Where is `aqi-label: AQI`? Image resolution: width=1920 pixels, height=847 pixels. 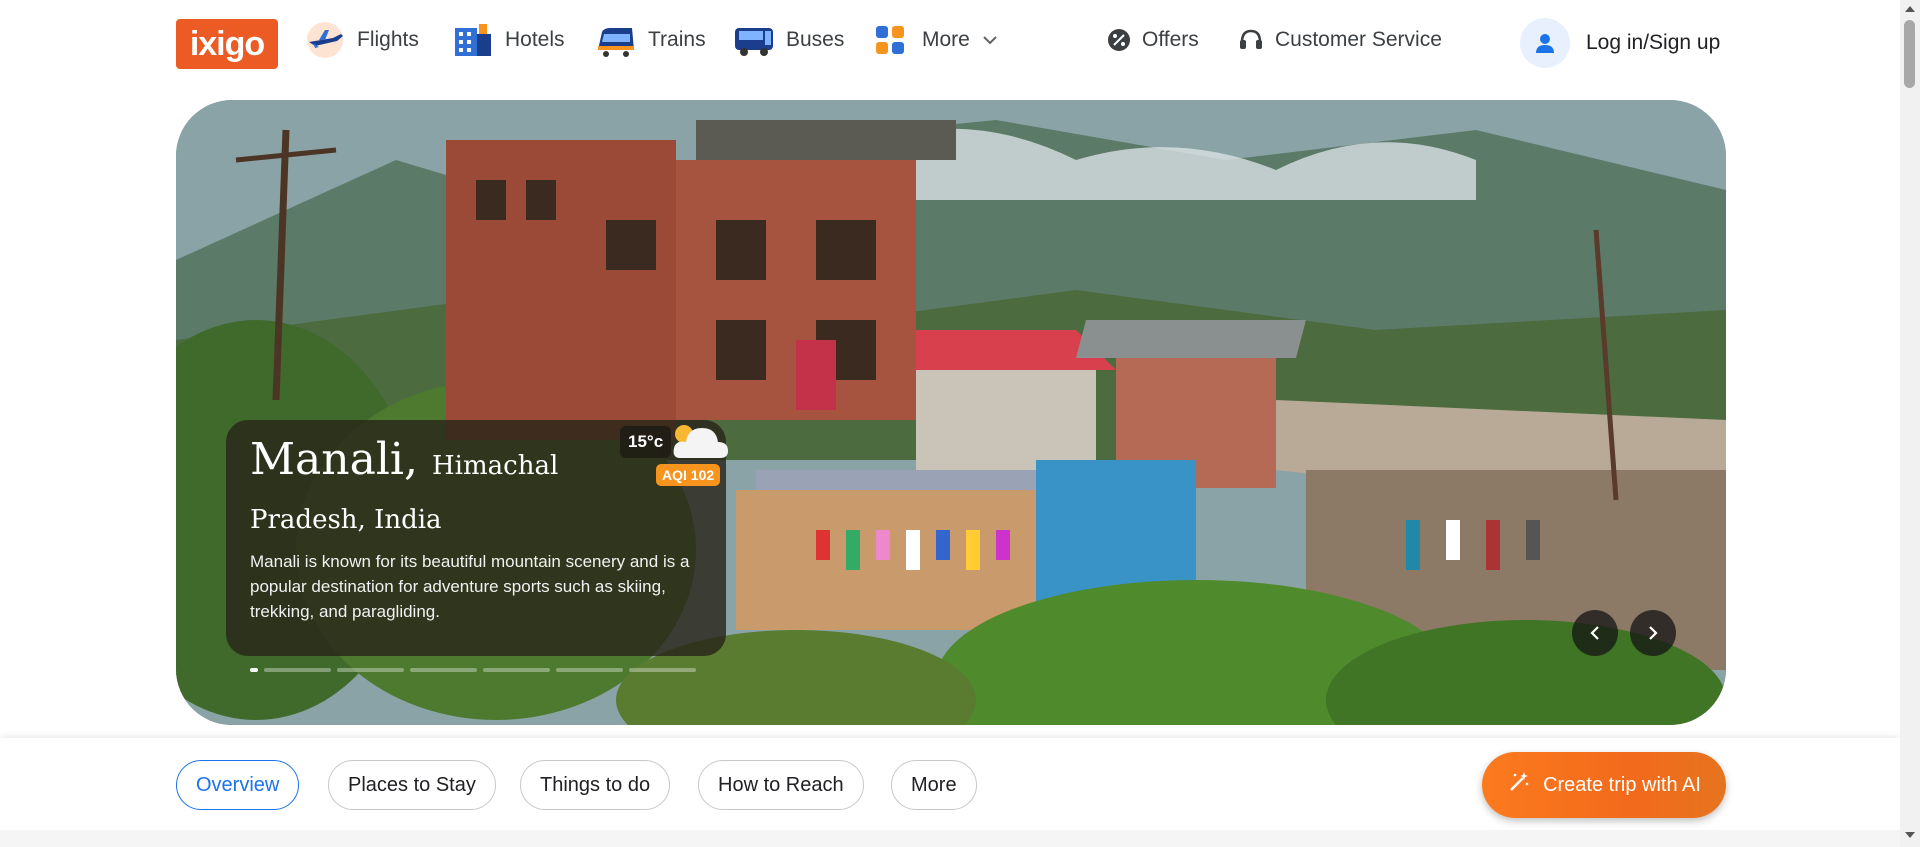
aqi-label: AQI is located at coordinates (674, 475).